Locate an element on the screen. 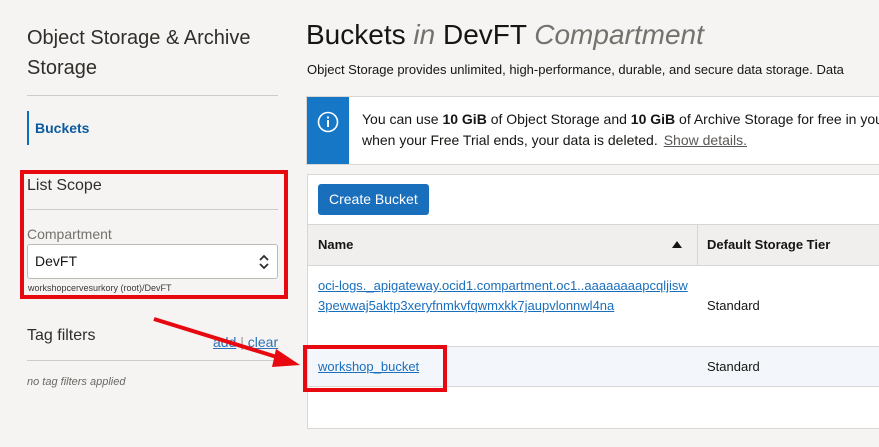  sidebar-item-buckets: Buckets is located at coordinates (97, 128).